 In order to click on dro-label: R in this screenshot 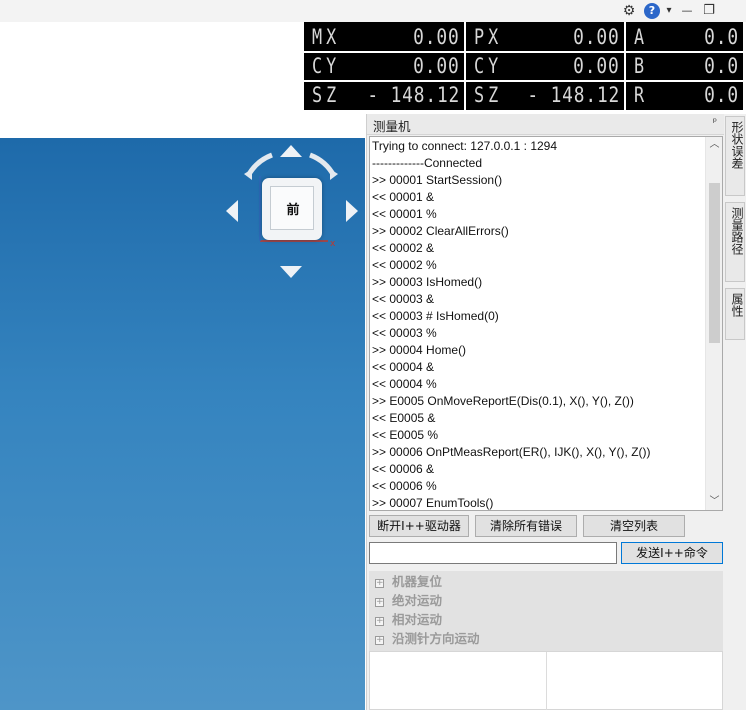, I will do `click(641, 95)`.